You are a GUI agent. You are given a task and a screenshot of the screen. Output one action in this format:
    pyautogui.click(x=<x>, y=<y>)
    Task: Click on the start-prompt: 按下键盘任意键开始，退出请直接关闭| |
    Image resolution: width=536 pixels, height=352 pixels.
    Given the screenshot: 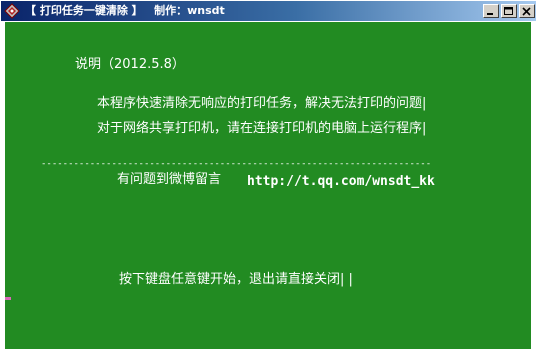 What is the action you would take?
    pyautogui.click(x=236, y=279)
    